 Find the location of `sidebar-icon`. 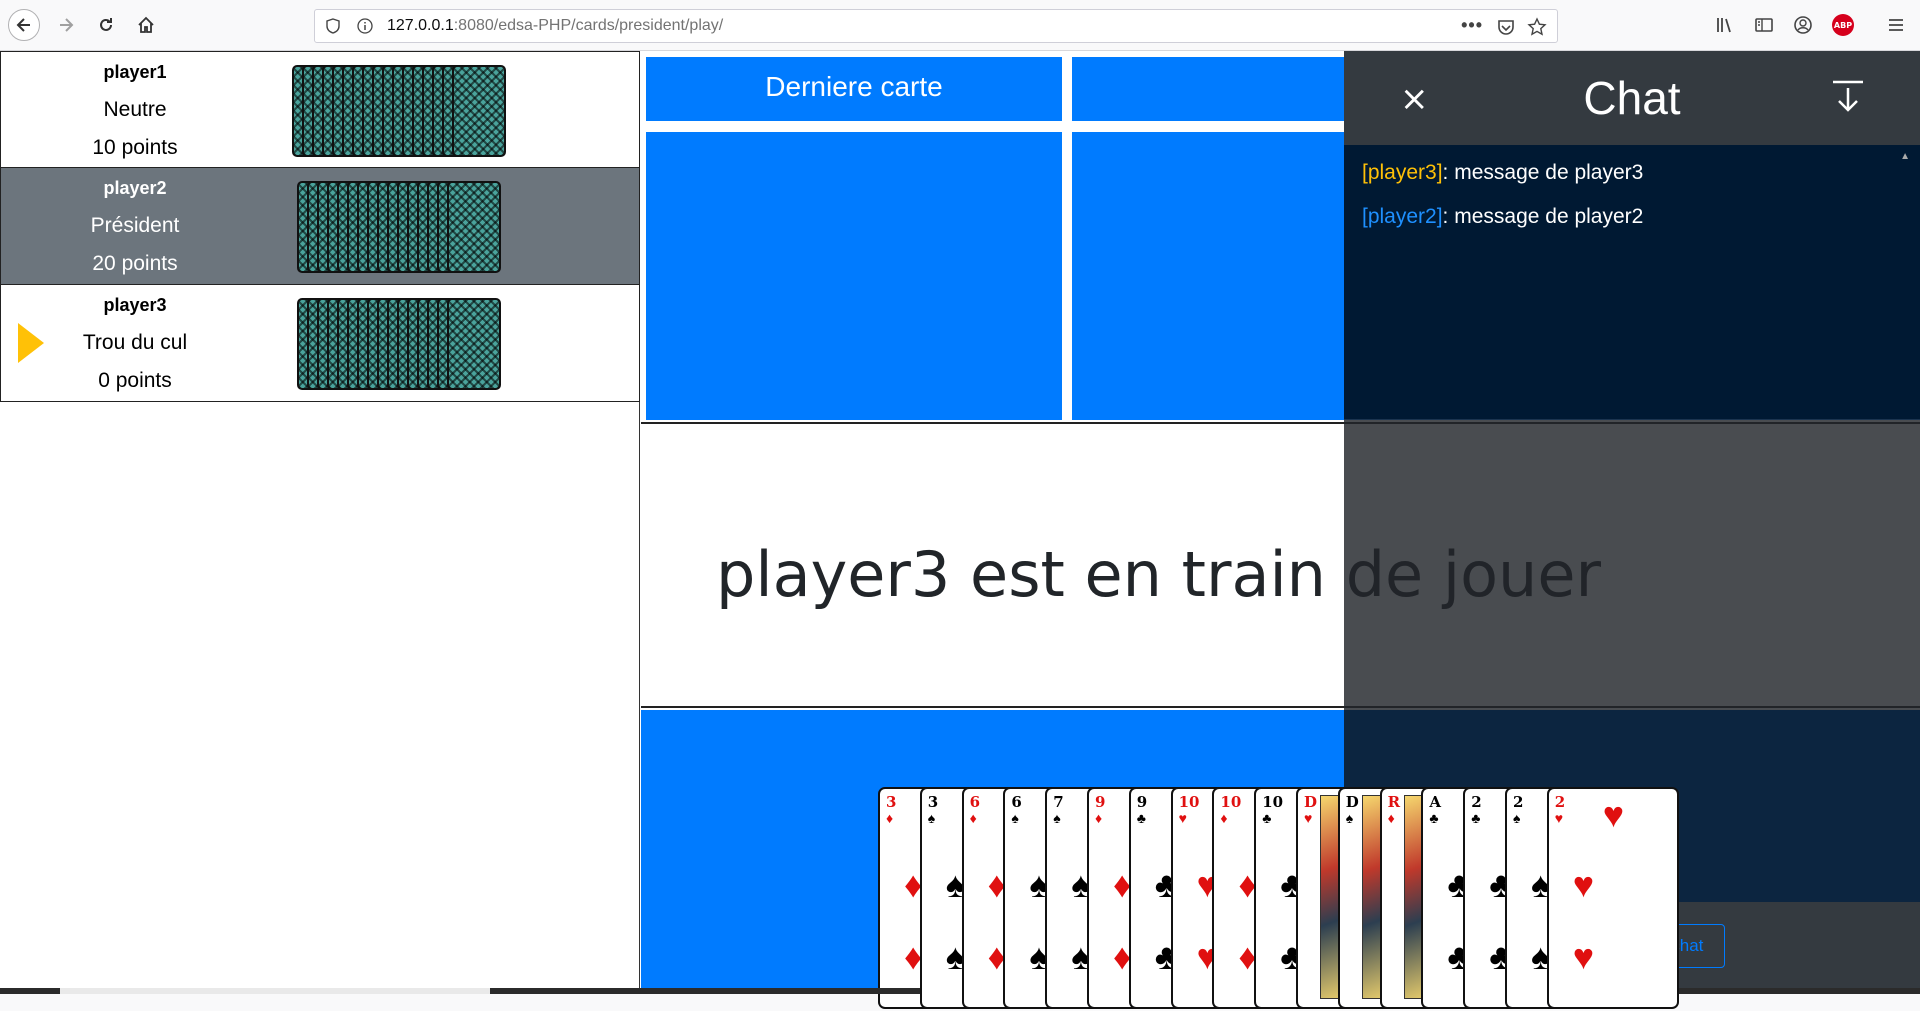

sidebar-icon is located at coordinates (1764, 25).